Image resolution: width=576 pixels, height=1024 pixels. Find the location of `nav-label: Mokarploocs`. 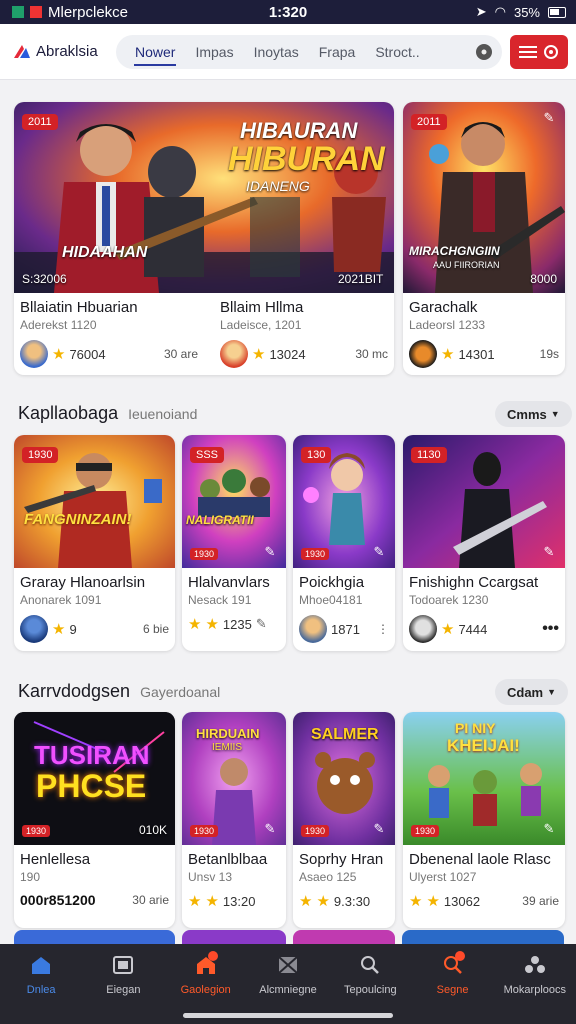

nav-label: Mokarploocs is located at coordinates (534, 990).